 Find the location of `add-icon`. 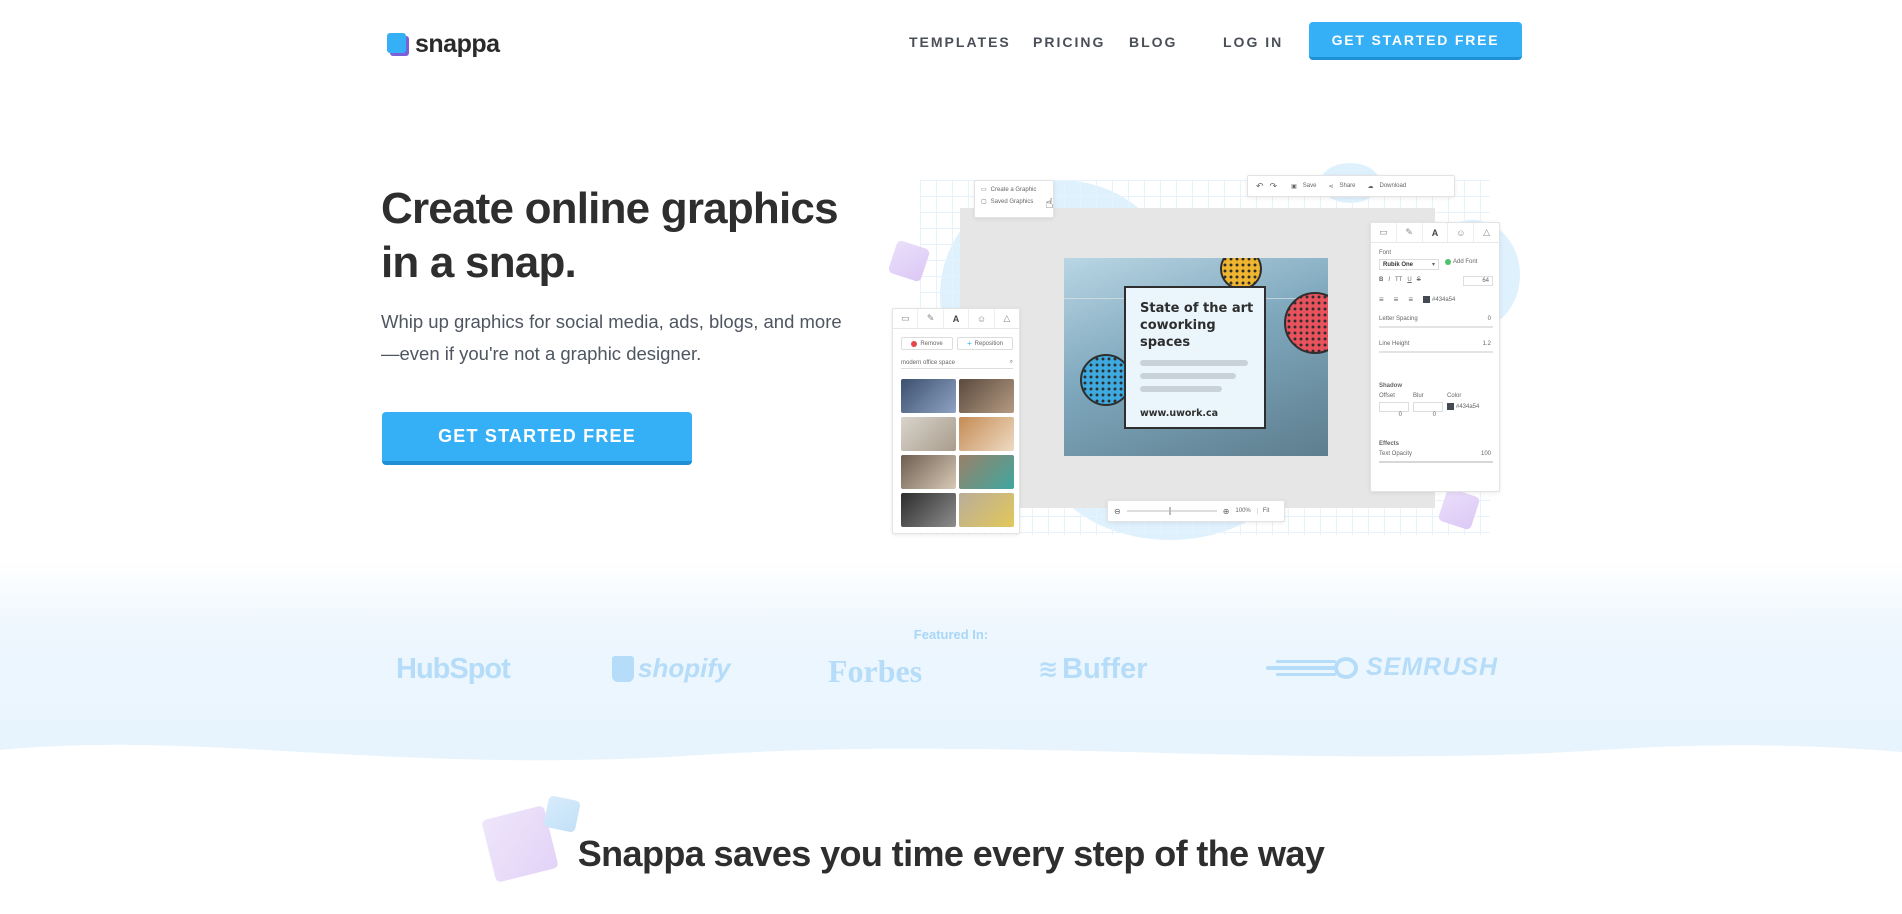

add-icon is located at coordinates (1448, 262).